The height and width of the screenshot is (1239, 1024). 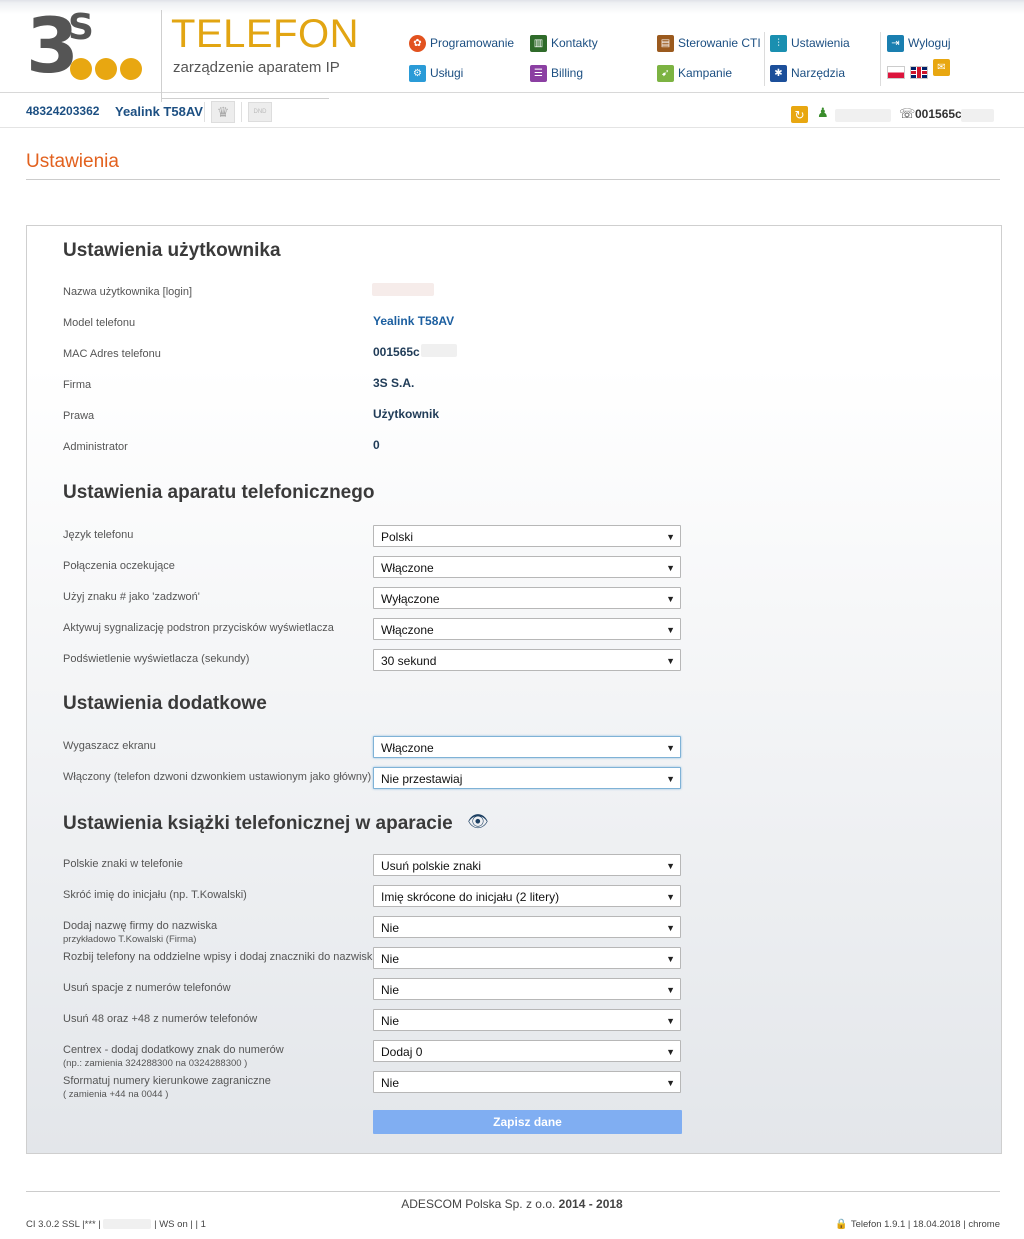 What do you see at coordinates (376, 445) in the screenshot?
I see `value-administrator: 0` at bounding box center [376, 445].